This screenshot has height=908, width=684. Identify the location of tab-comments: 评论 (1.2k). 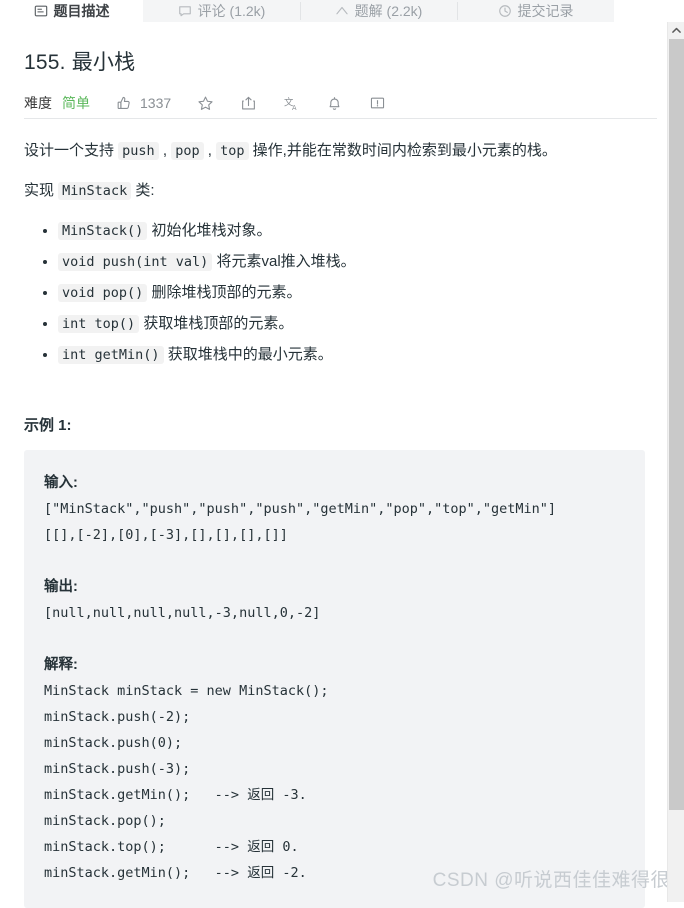
(221, 11).